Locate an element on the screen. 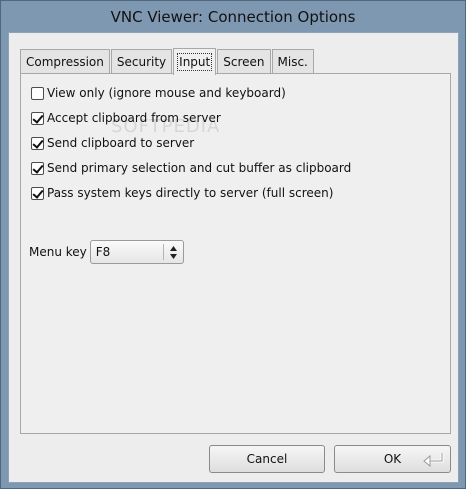 This screenshot has height=489, width=466. menu-key-row: Menu key F8 is located at coordinates (106, 252).